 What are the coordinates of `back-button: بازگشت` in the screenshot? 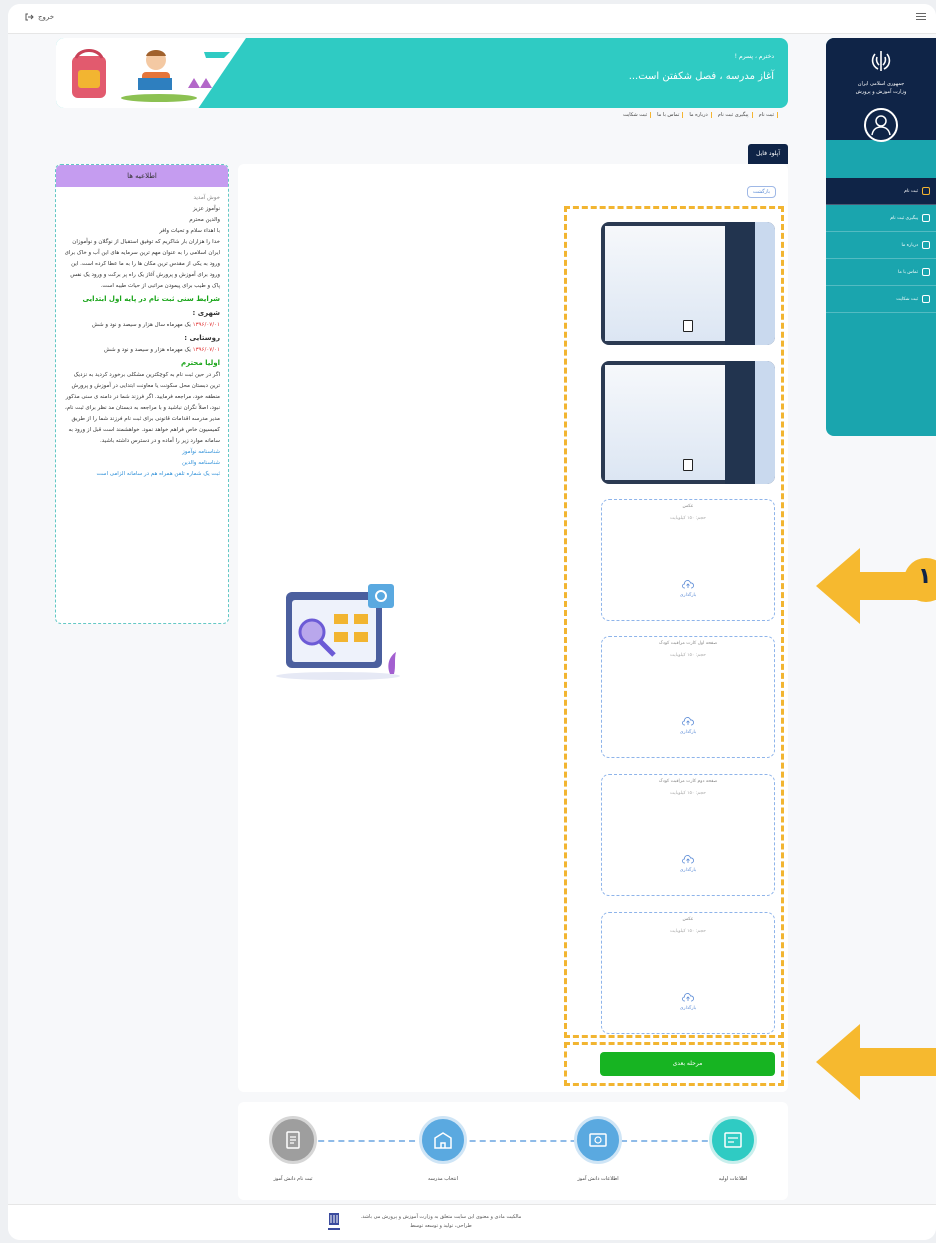 It's located at (761, 192).